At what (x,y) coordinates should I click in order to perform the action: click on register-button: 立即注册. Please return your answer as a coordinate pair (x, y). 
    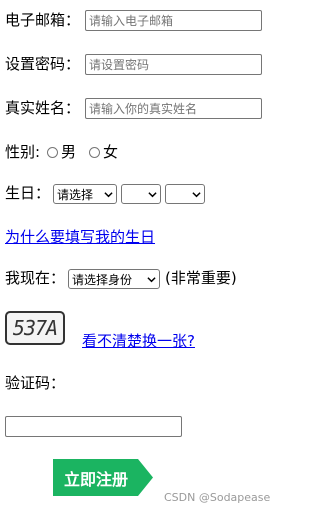
    Looking at the image, I should click on (103, 477).